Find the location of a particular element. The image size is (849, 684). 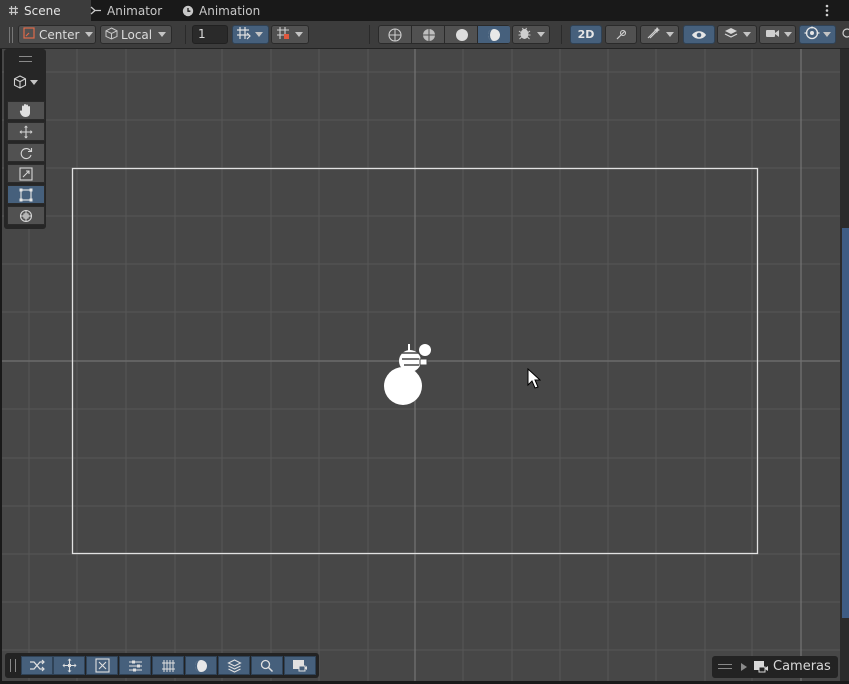

transform-tool is located at coordinates (26, 215).